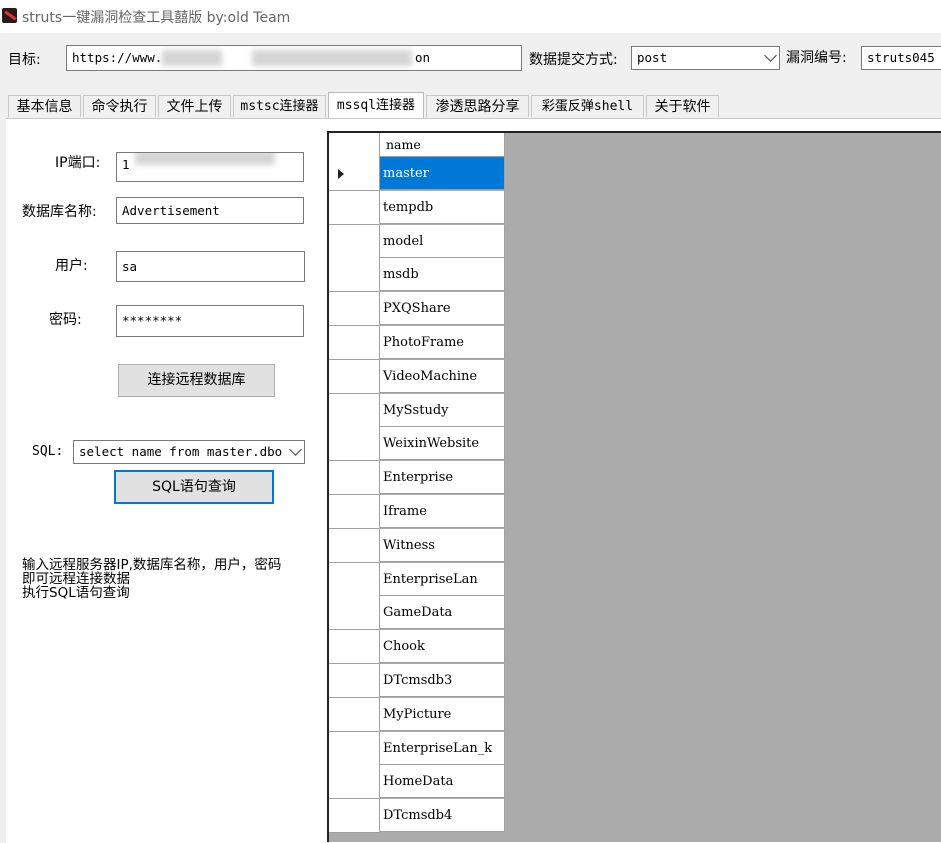 The height and width of the screenshot is (843, 941). What do you see at coordinates (442, 410) in the screenshot?
I see `table-cell: MySstudy` at bounding box center [442, 410].